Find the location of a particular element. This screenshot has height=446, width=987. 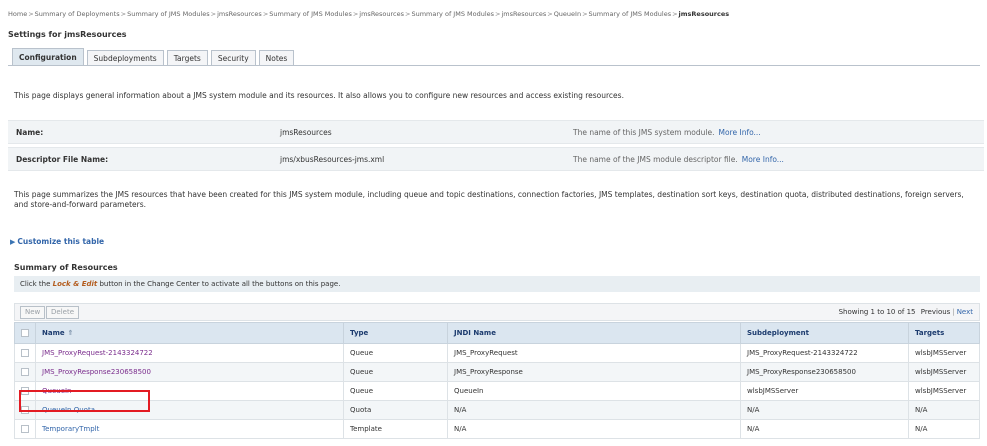

tab-security: Security is located at coordinates (233, 58).